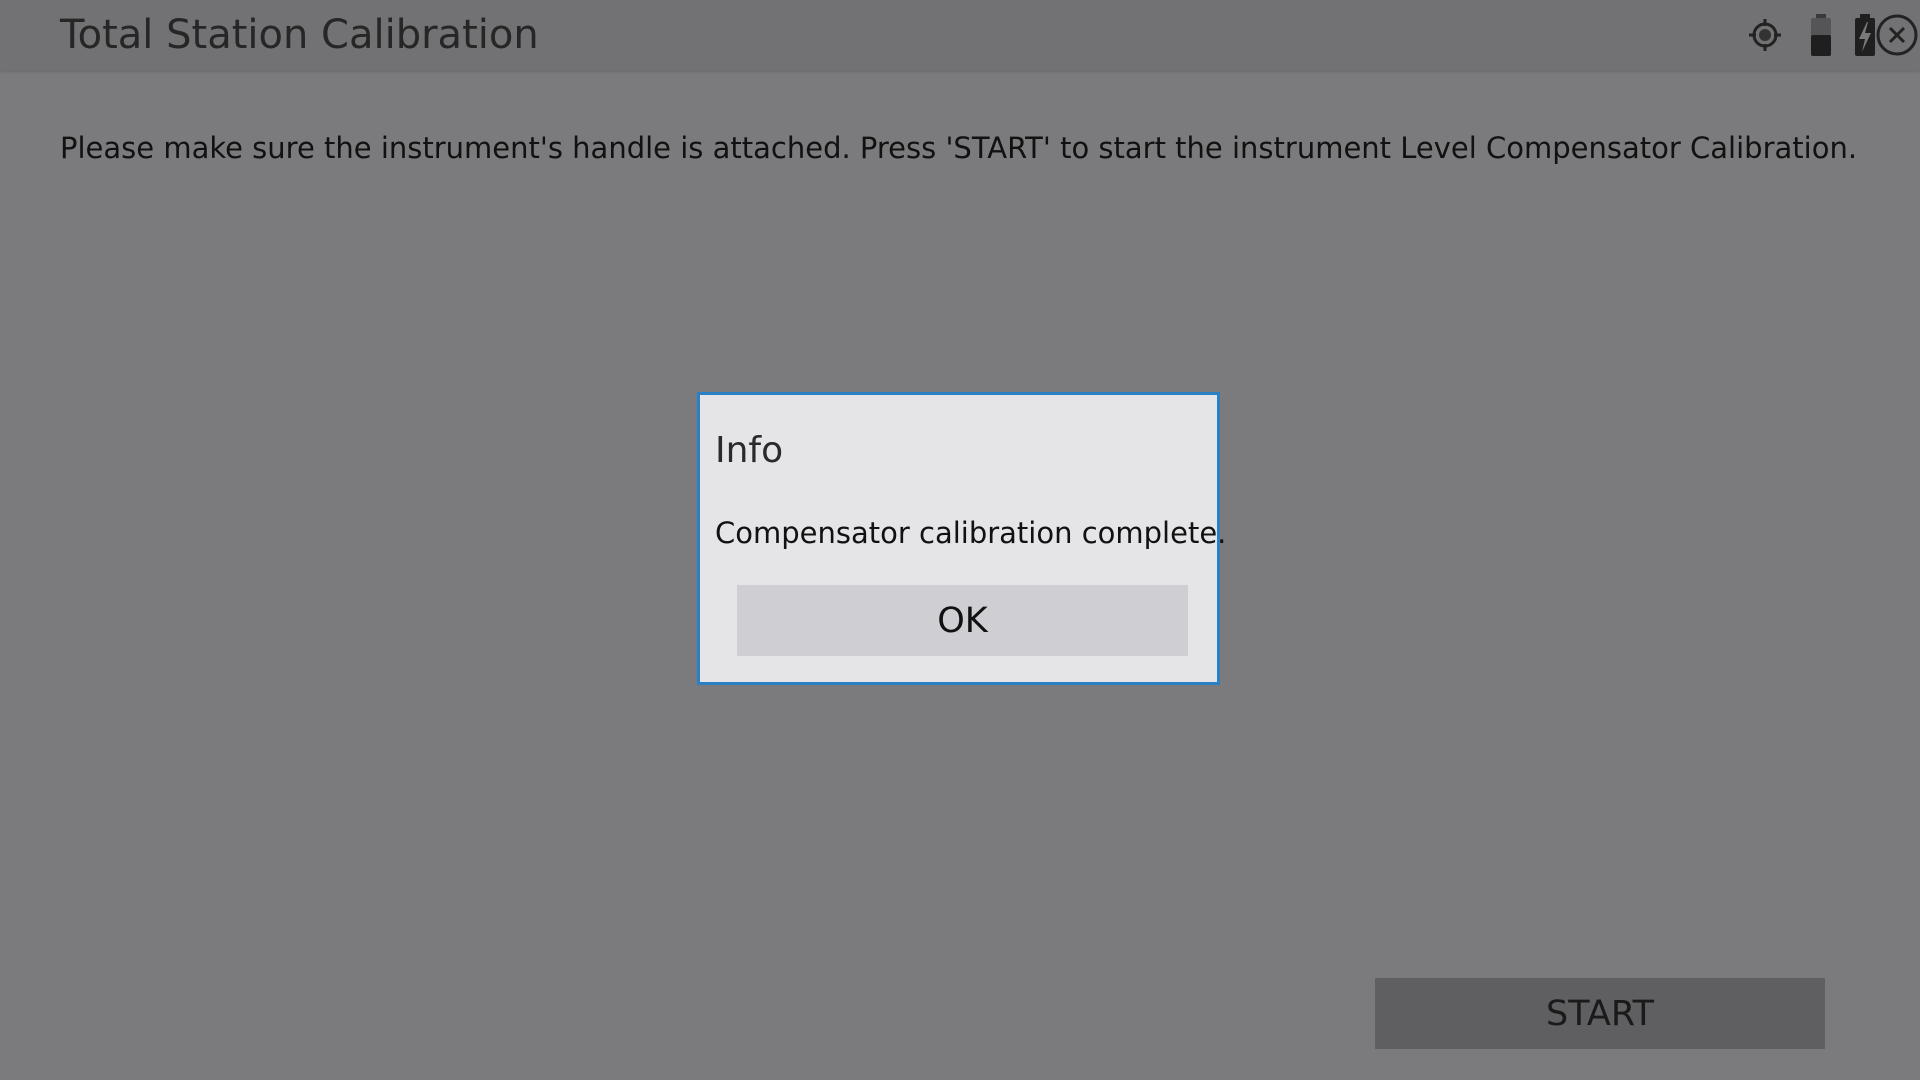 The width and height of the screenshot is (1920, 1080). What do you see at coordinates (749, 450) in the screenshot?
I see `dialog-title: Info` at bounding box center [749, 450].